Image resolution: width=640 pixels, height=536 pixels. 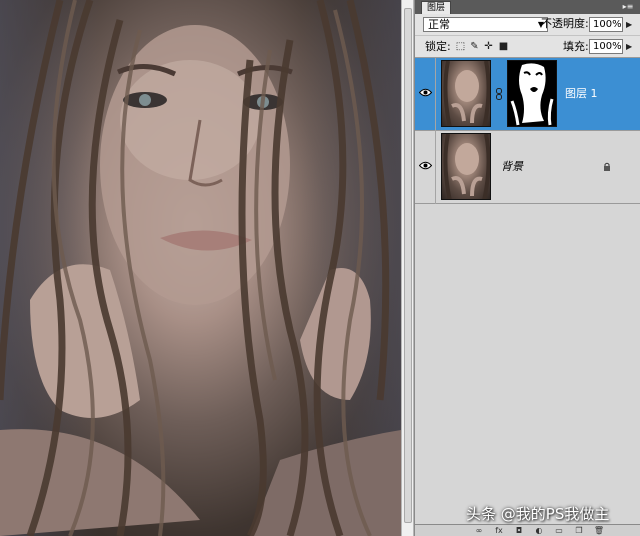 What do you see at coordinates (628, 7) in the screenshot?
I see `panel-menu-icon: ▸≡` at bounding box center [628, 7].